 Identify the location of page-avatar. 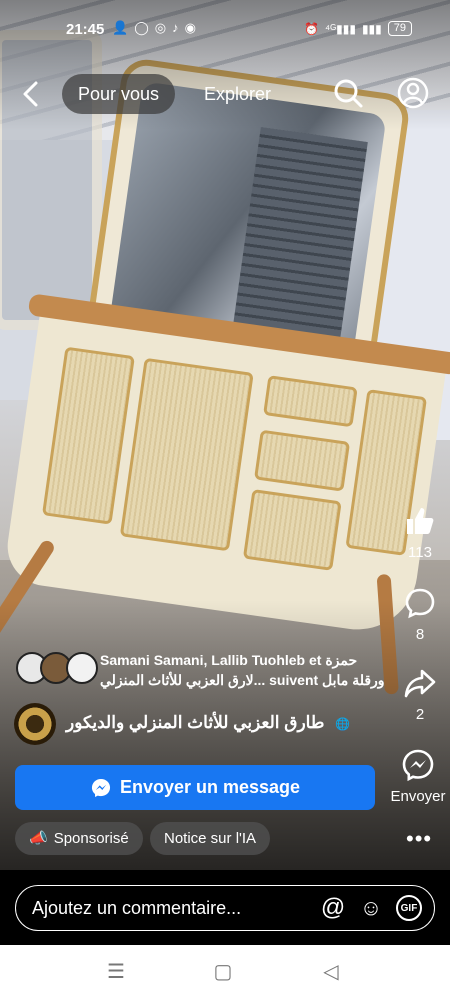
(35, 724).